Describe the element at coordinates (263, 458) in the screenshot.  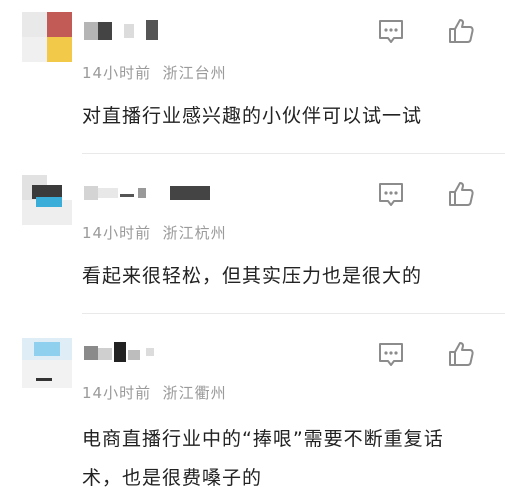
I see `comment-text: 电商直播行业中的“捧哏”需要不断重复话术，也是很费嗓子的` at that location.